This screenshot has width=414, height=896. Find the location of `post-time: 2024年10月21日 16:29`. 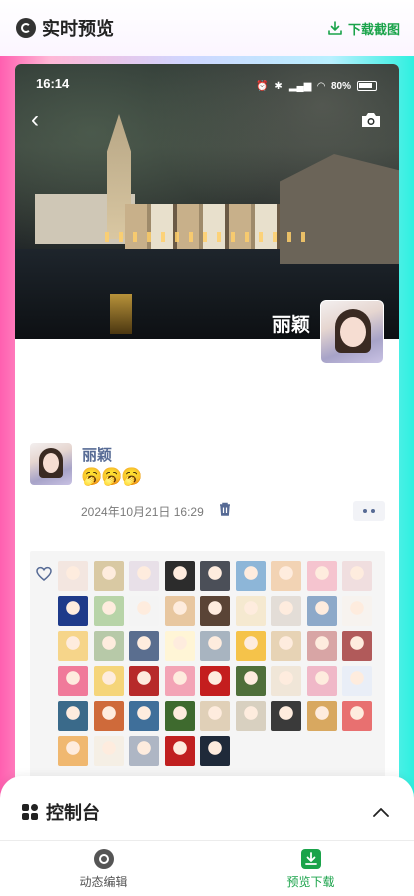

post-time: 2024年10月21日 16:29 is located at coordinates (142, 512).